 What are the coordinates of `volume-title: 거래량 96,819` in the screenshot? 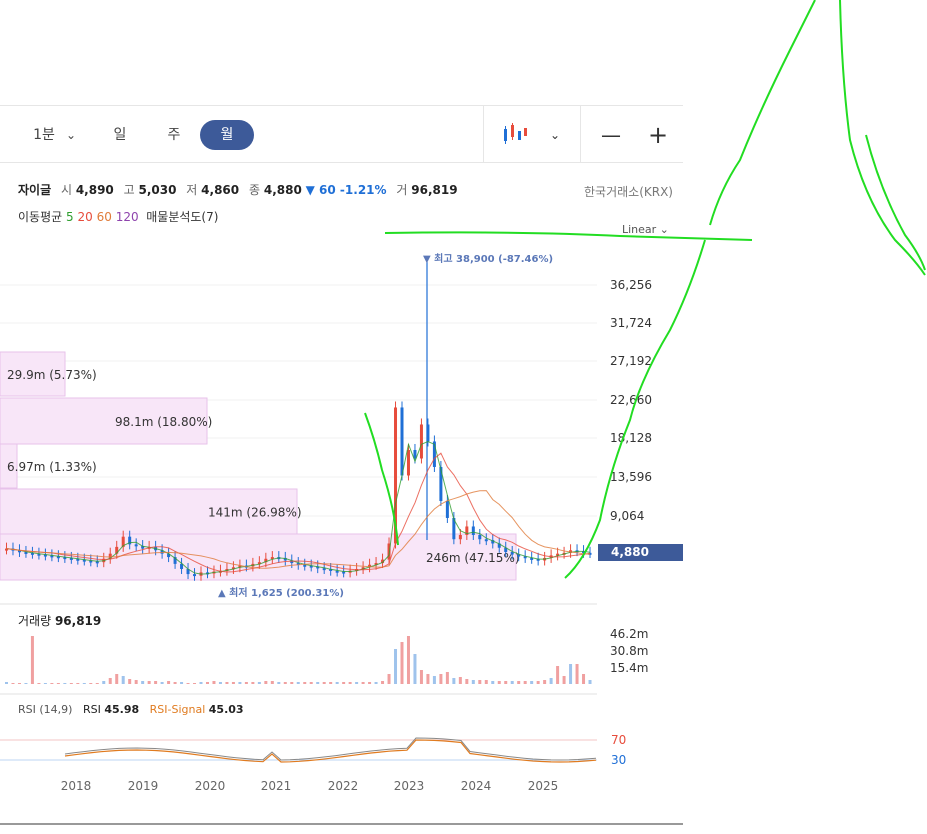 It's located at (60, 621).